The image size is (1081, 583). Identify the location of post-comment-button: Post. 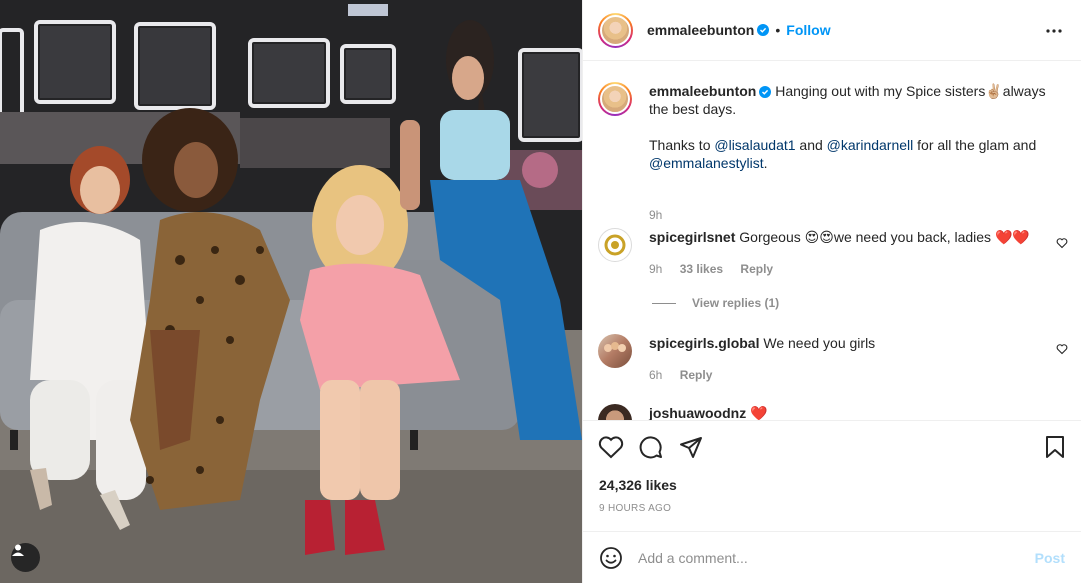
(1050, 558).